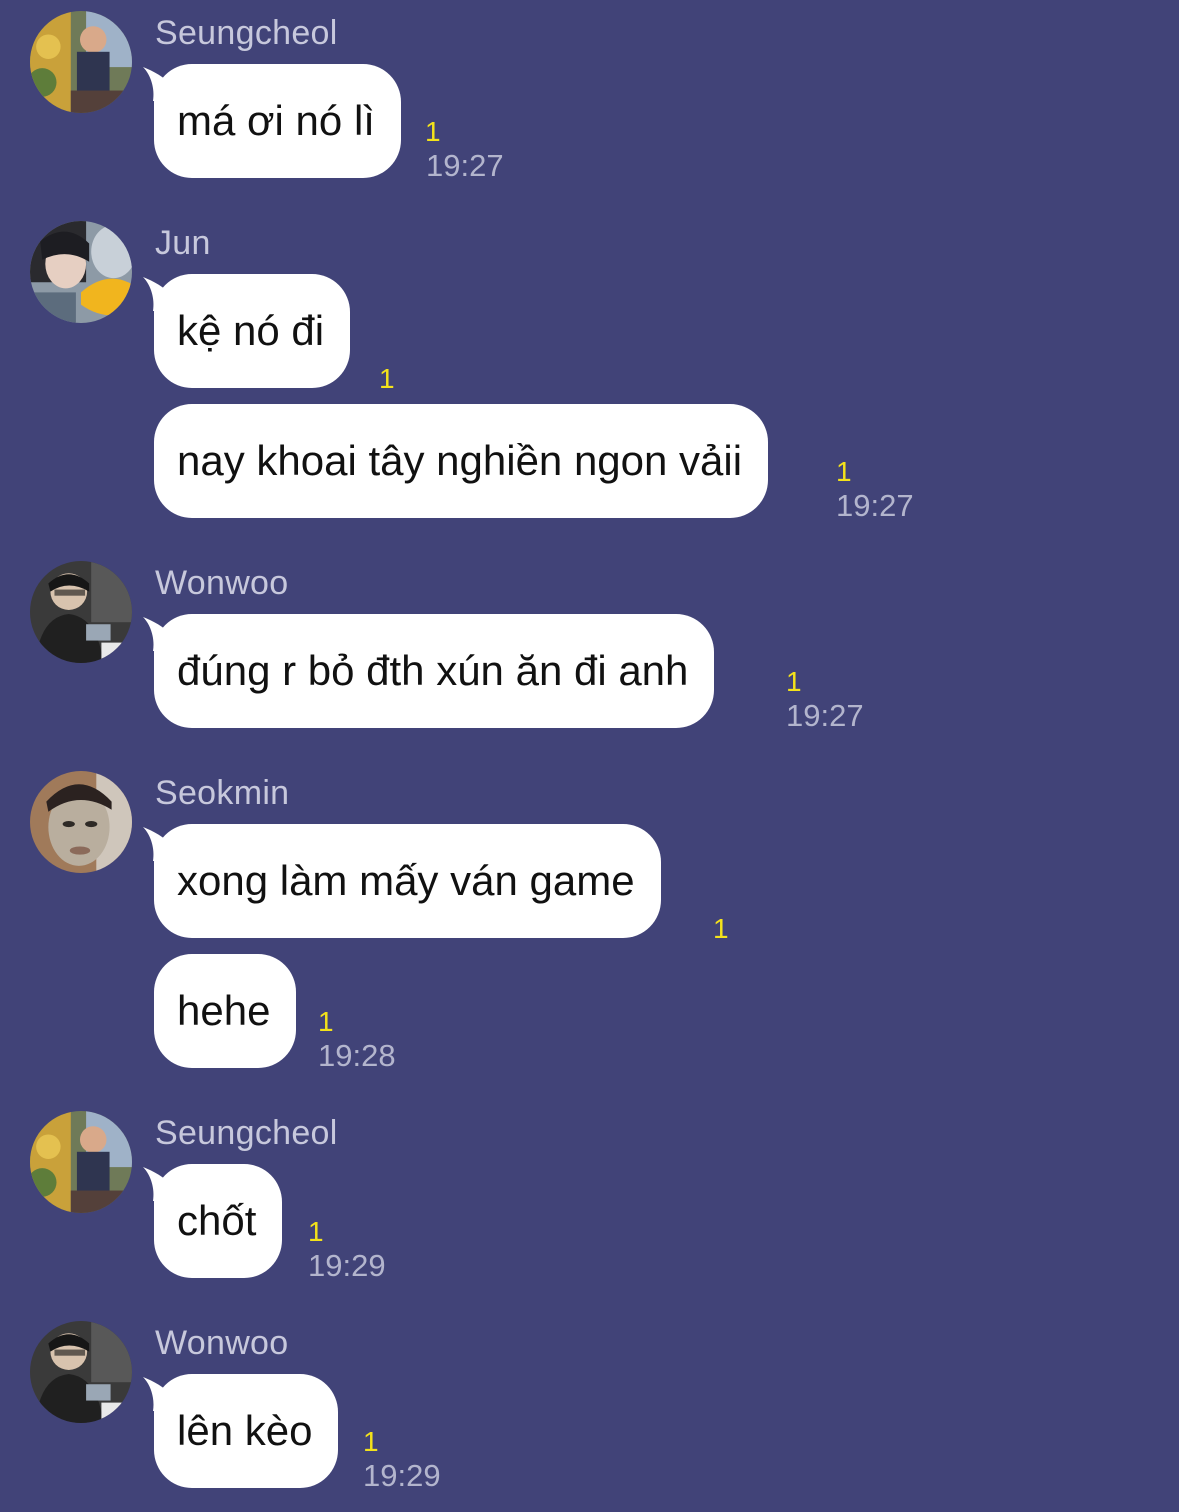 This screenshot has width=1179, height=1512. Describe the element at coordinates (277, 121) in the screenshot. I see `message-bubble: má ơi nó lì` at that location.